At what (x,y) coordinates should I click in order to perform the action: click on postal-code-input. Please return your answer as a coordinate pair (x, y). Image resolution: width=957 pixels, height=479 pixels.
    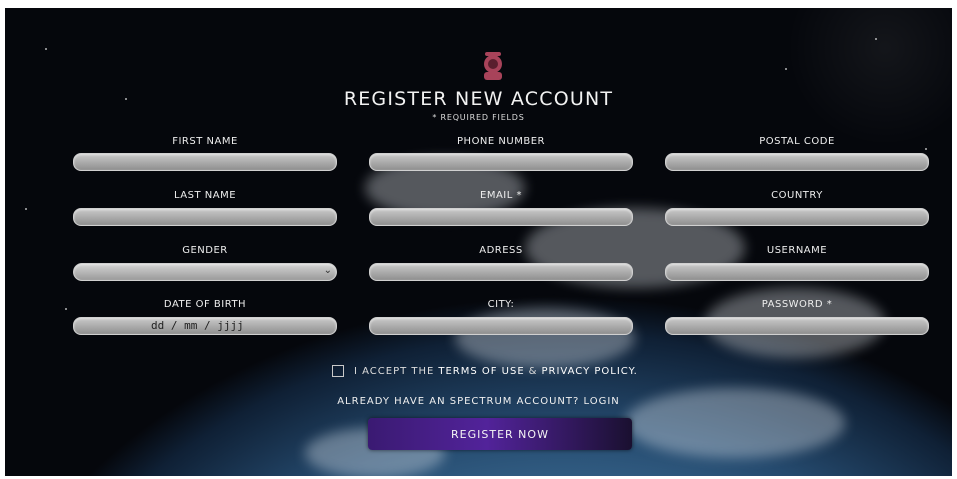
    Looking at the image, I should click on (797, 162).